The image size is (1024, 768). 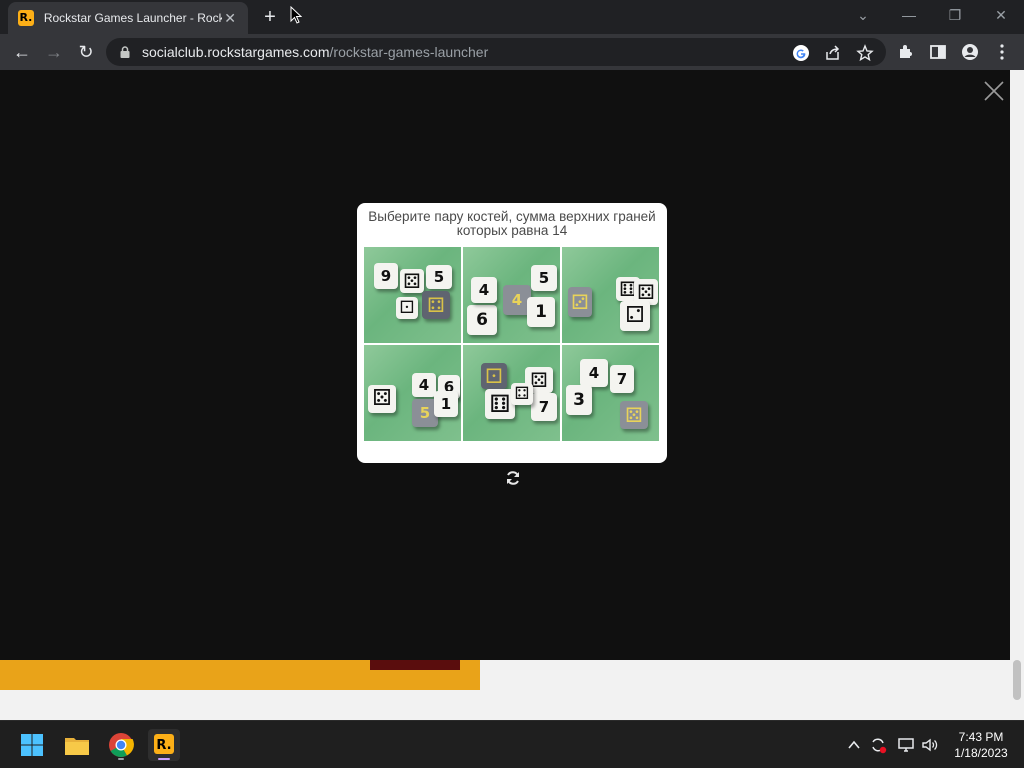 What do you see at coordinates (236, 52) in the screenshot?
I see `url-domain: socialclub.rockstargames.com` at bounding box center [236, 52].